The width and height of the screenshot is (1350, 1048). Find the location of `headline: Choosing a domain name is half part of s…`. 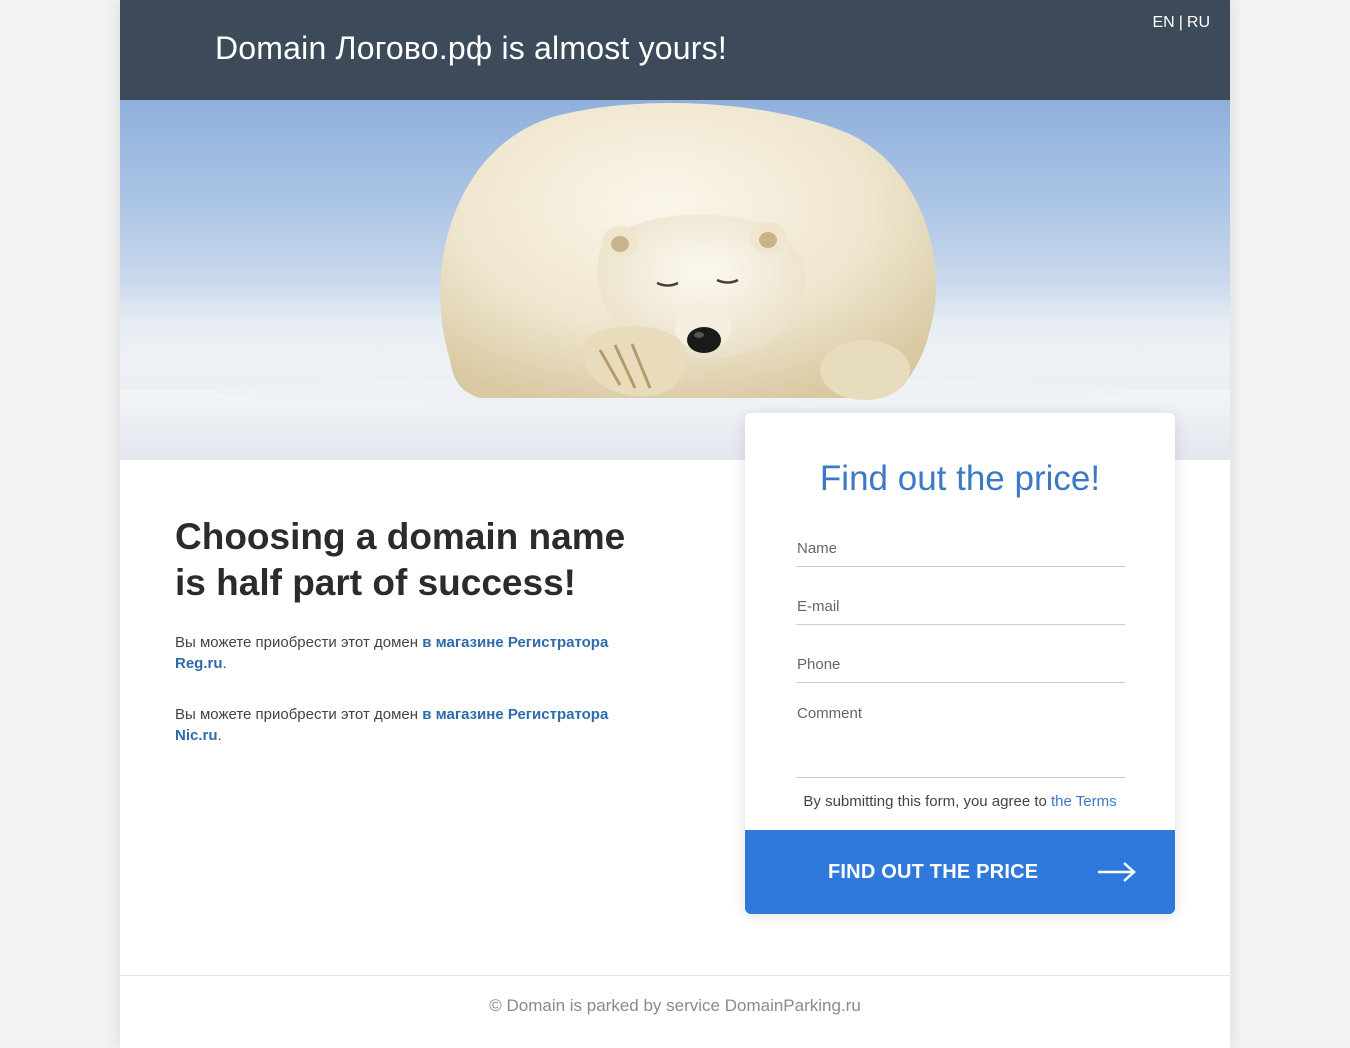

headline: Choosing a domain name is half part of s… is located at coordinates (425, 560).